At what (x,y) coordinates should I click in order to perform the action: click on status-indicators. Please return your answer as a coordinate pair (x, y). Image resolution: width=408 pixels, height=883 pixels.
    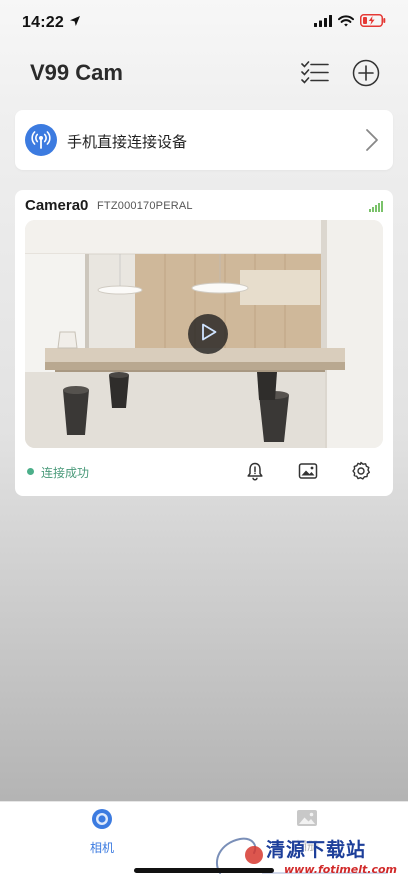
    Looking at the image, I should click on (350, 23).